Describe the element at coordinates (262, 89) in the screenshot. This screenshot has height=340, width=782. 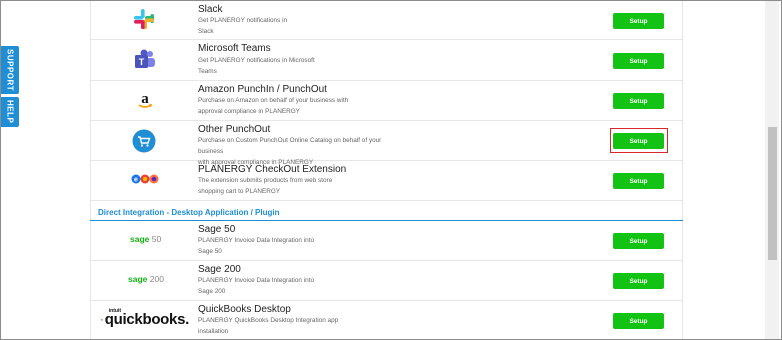
I see `integration-title: Amazon PunchIn / PunchOut` at that location.